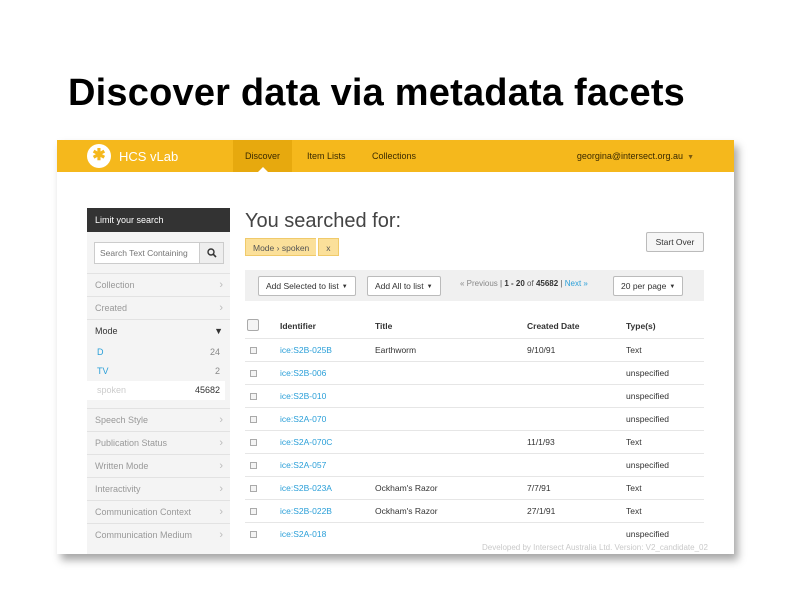 This screenshot has width=800, height=600. I want to click on facet-communication-medium: Communication Medium ›, so click(158, 534).